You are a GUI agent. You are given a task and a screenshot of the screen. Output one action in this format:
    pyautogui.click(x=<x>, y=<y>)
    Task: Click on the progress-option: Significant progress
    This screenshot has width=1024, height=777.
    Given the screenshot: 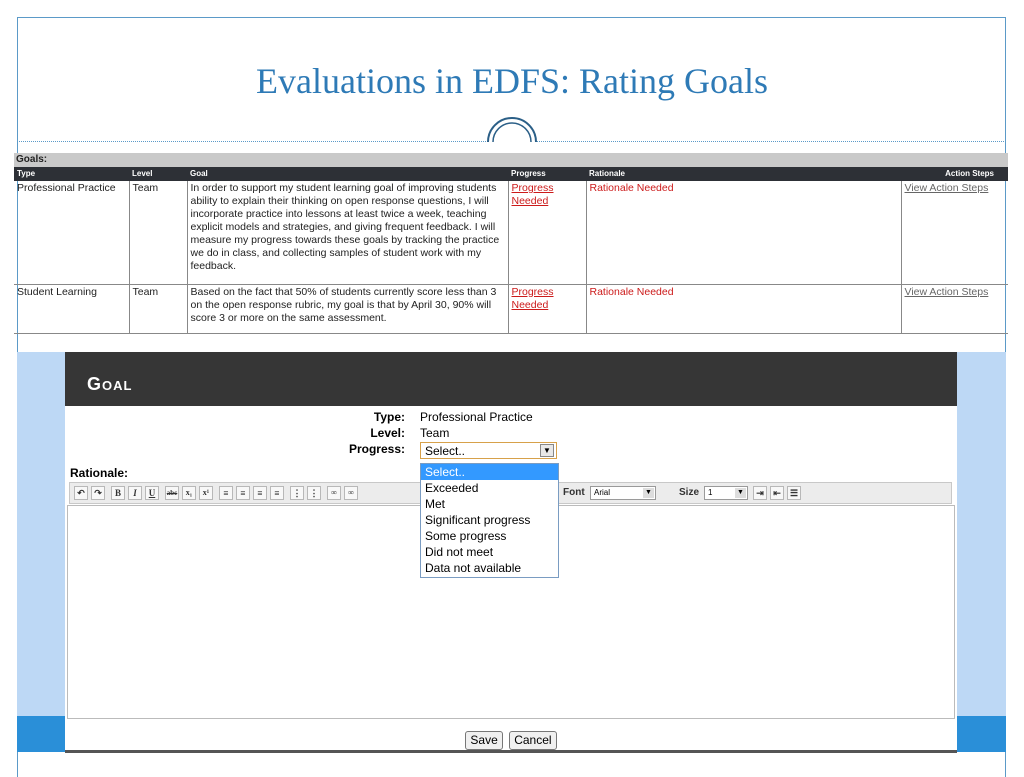 What is the action you would take?
    pyautogui.click(x=489, y=520)
    